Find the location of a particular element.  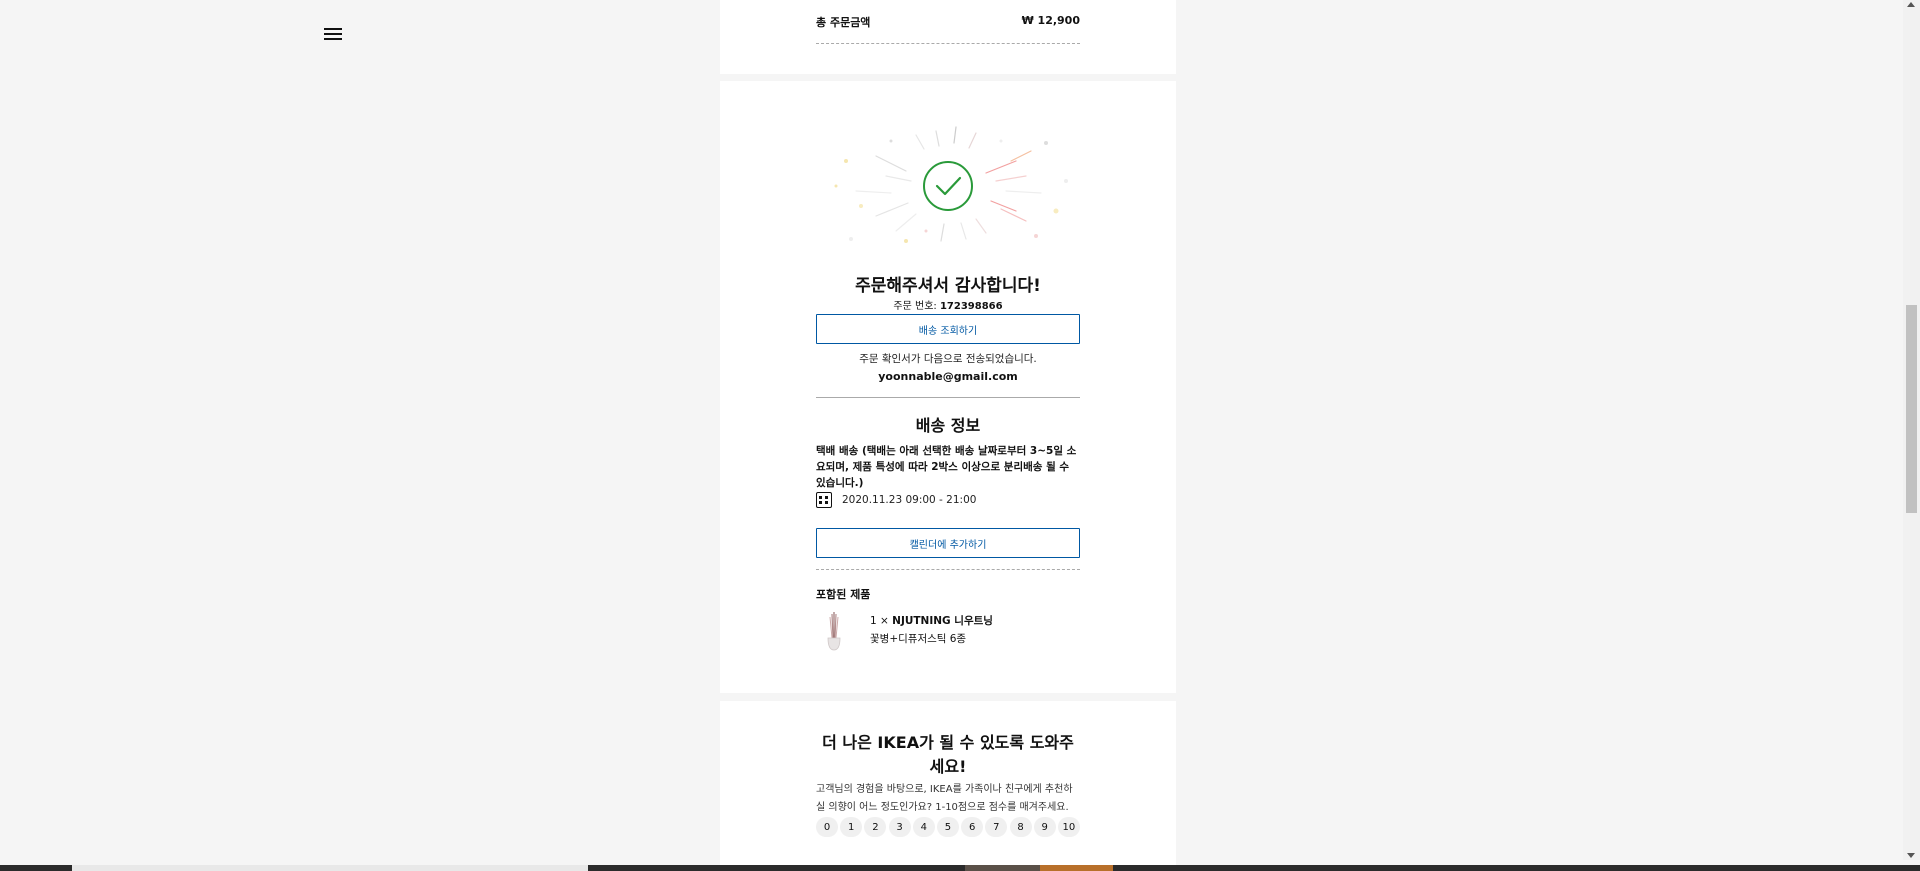

product-title: NJUTNING 니우트닝 is located at coordinates (942, 621).